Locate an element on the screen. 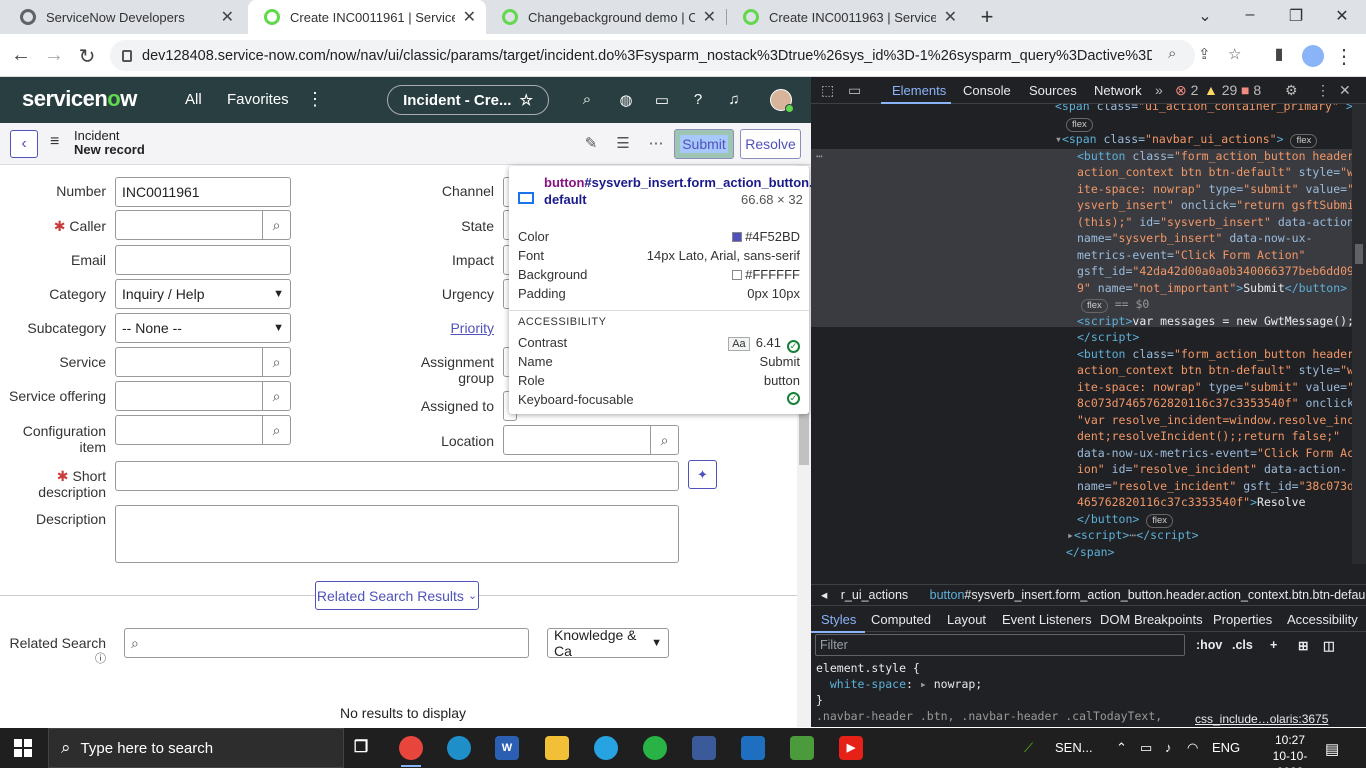 The width and height of the screenshot is (1366, 768). css-source-link: css_include…olaris:3675 is located at coordinates (1261, 719).